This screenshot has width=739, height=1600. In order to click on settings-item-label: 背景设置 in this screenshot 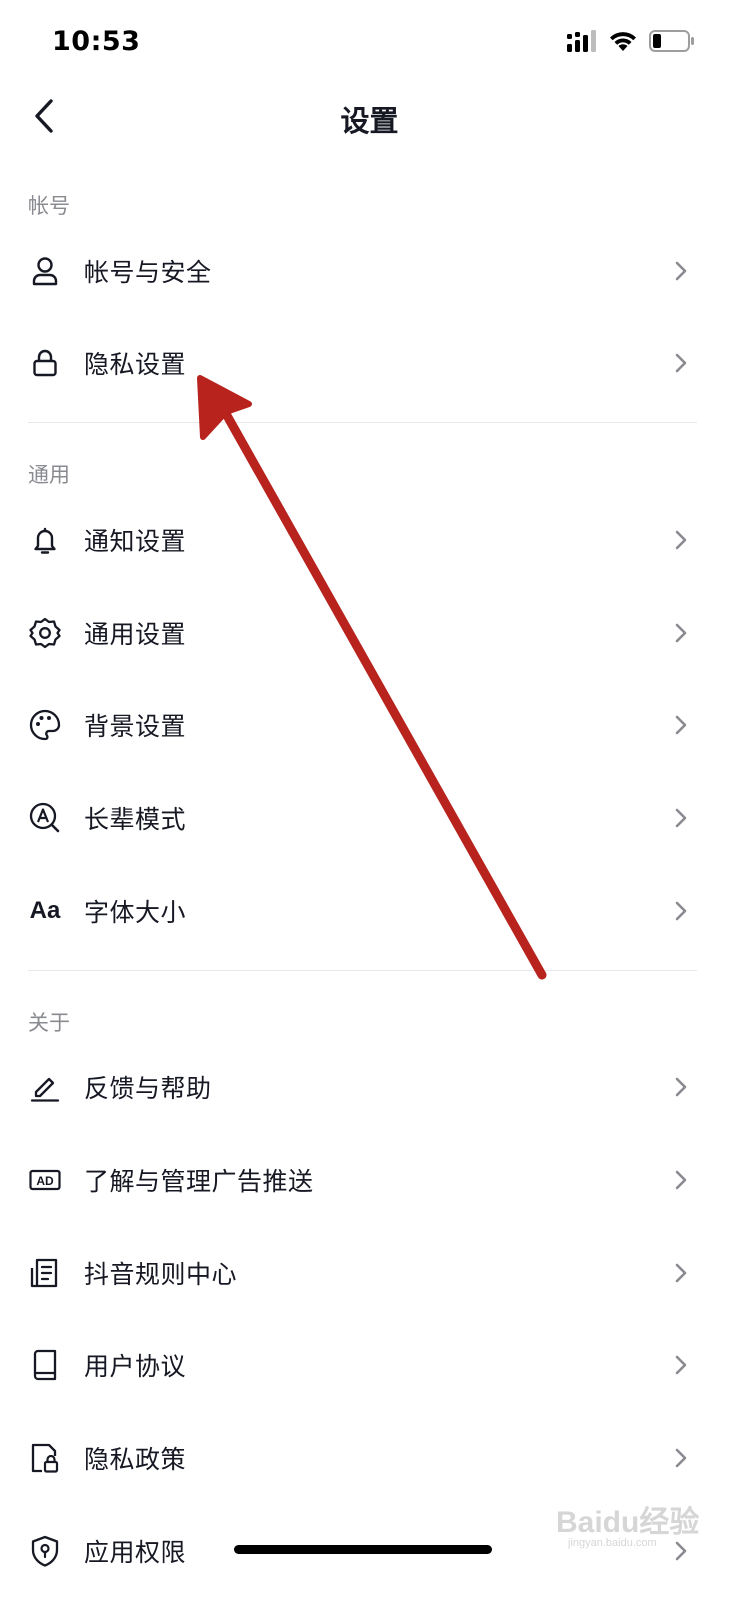, I will do `click(135, 726)`.